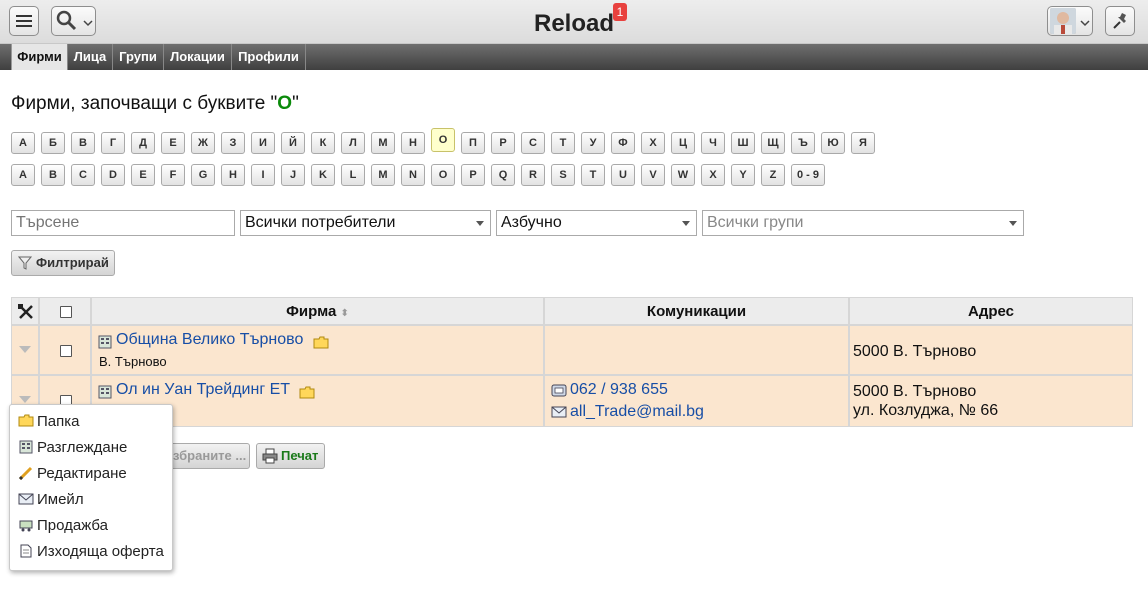 This screenshot has width=1148, height=591. Describe the element at coordinates (623, 143) in the screenshot. I see `cyrillic-letter-button: Ф` at that location.